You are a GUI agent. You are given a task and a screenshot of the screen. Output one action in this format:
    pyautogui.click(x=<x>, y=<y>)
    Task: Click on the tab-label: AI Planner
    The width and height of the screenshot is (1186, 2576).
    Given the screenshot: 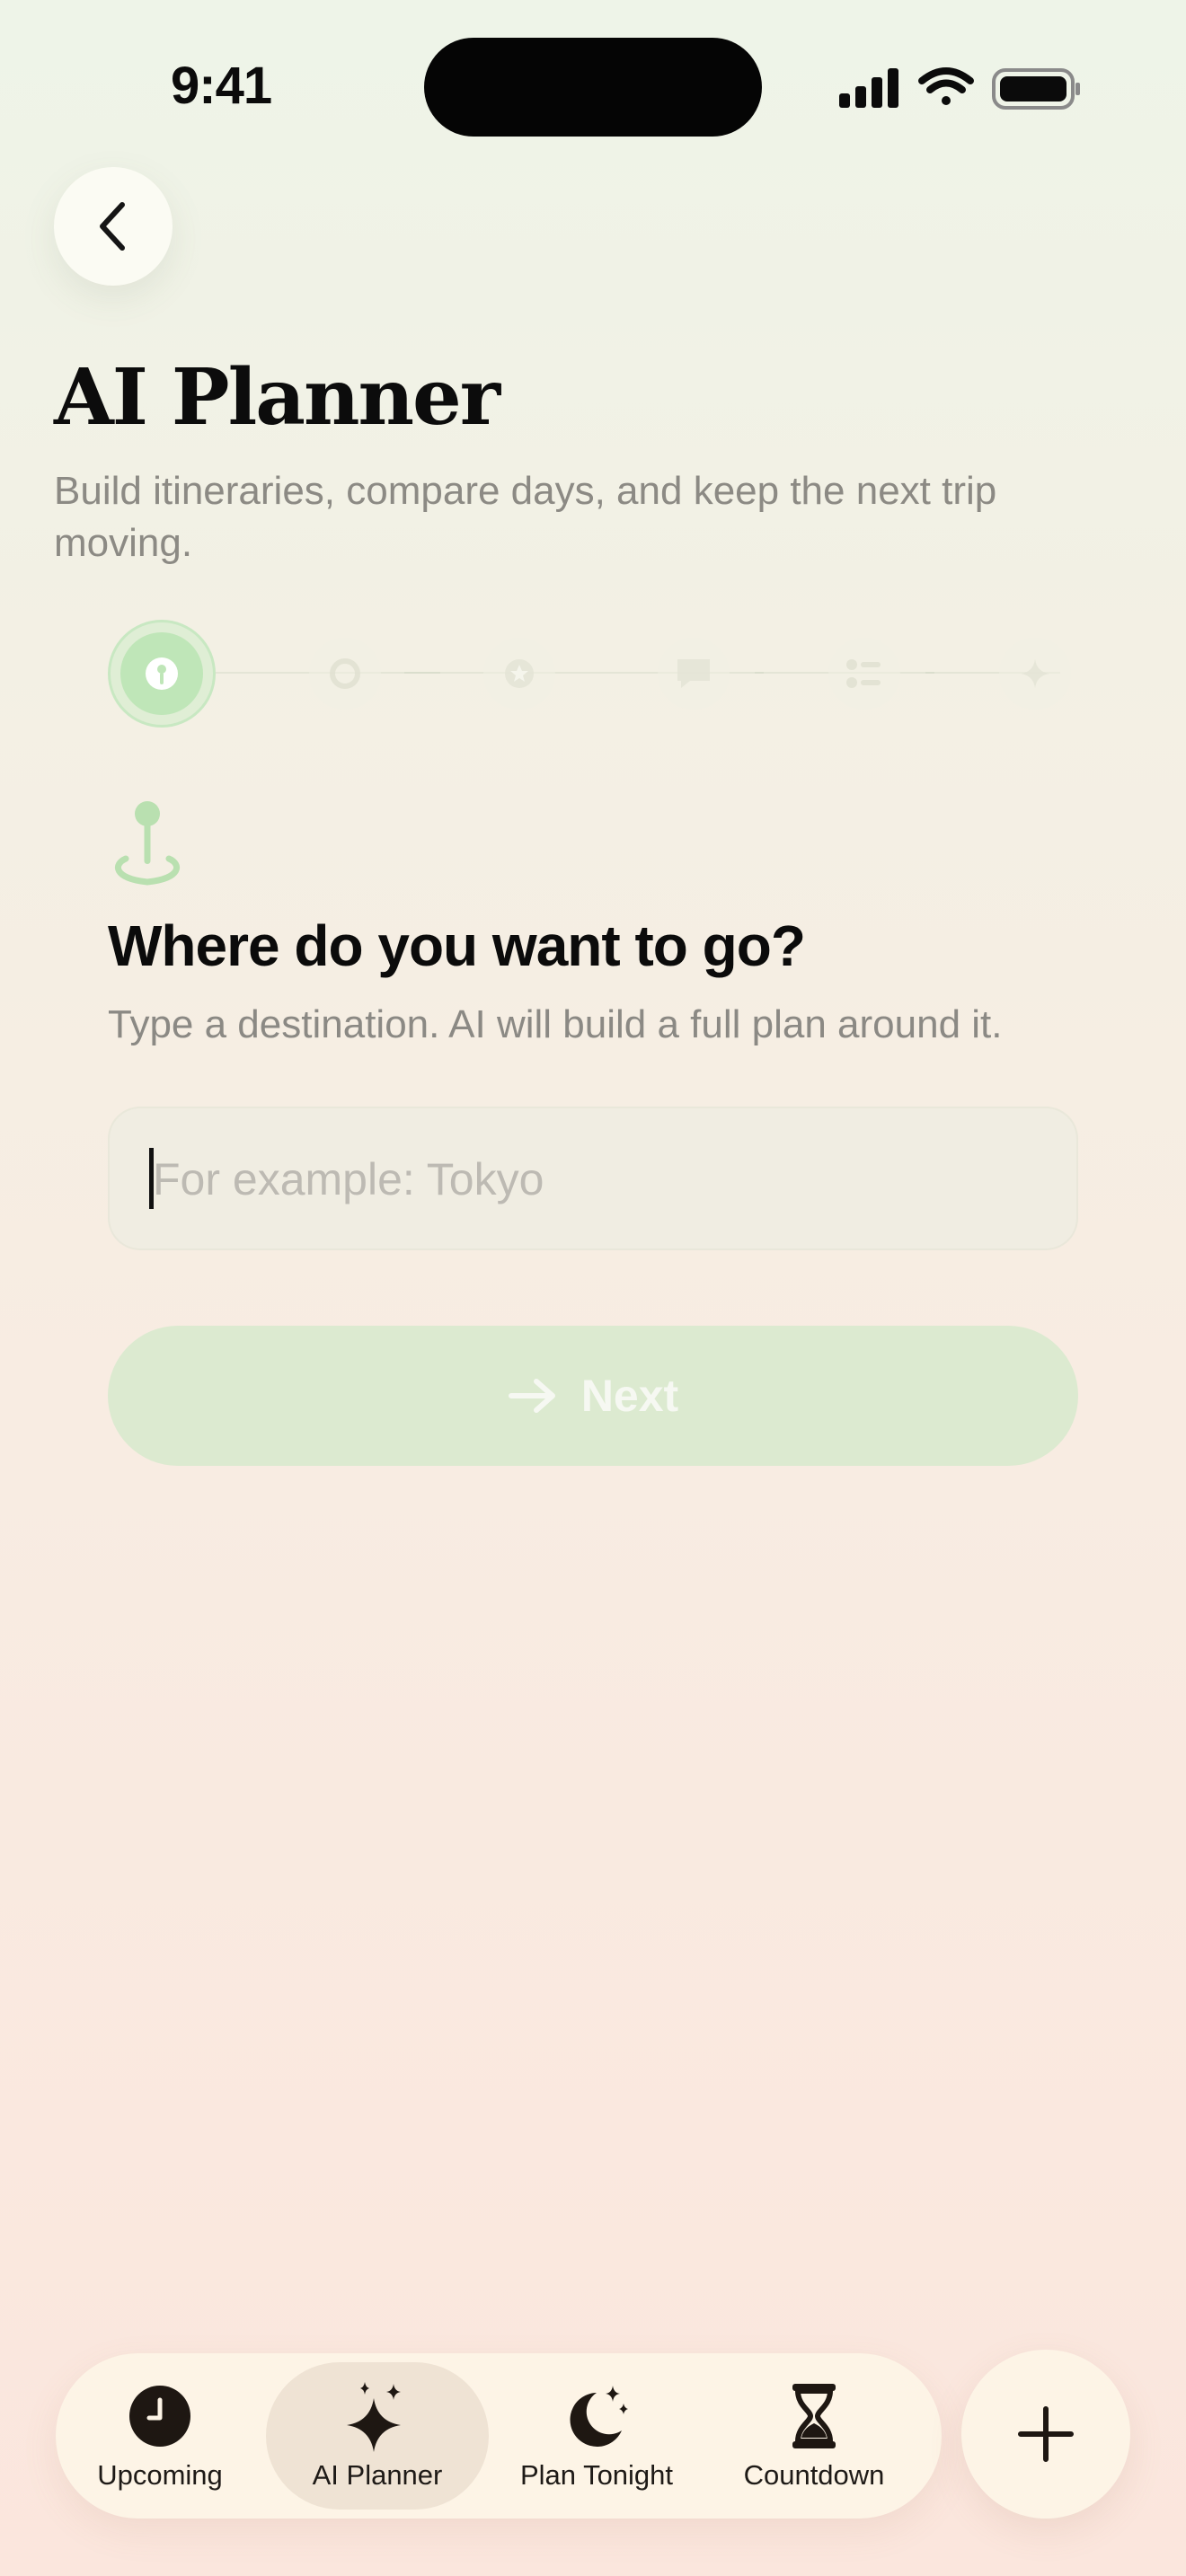 What is the action you would take?
    pyautogui.click(x=377, y=2475)
    